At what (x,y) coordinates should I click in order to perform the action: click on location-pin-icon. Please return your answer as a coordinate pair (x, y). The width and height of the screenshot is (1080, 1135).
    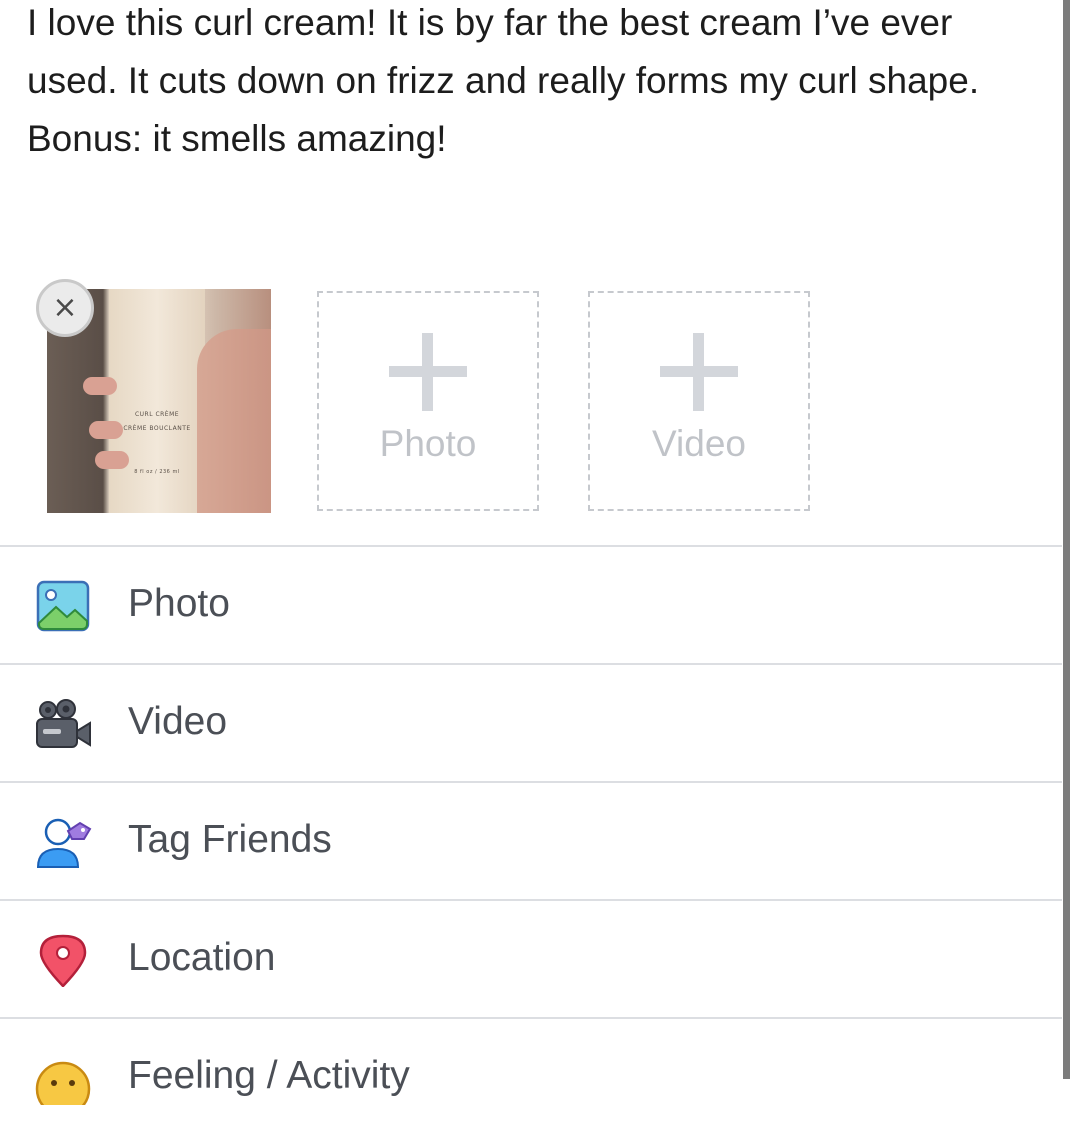
    Looking at the image, I should click on (63, 960).